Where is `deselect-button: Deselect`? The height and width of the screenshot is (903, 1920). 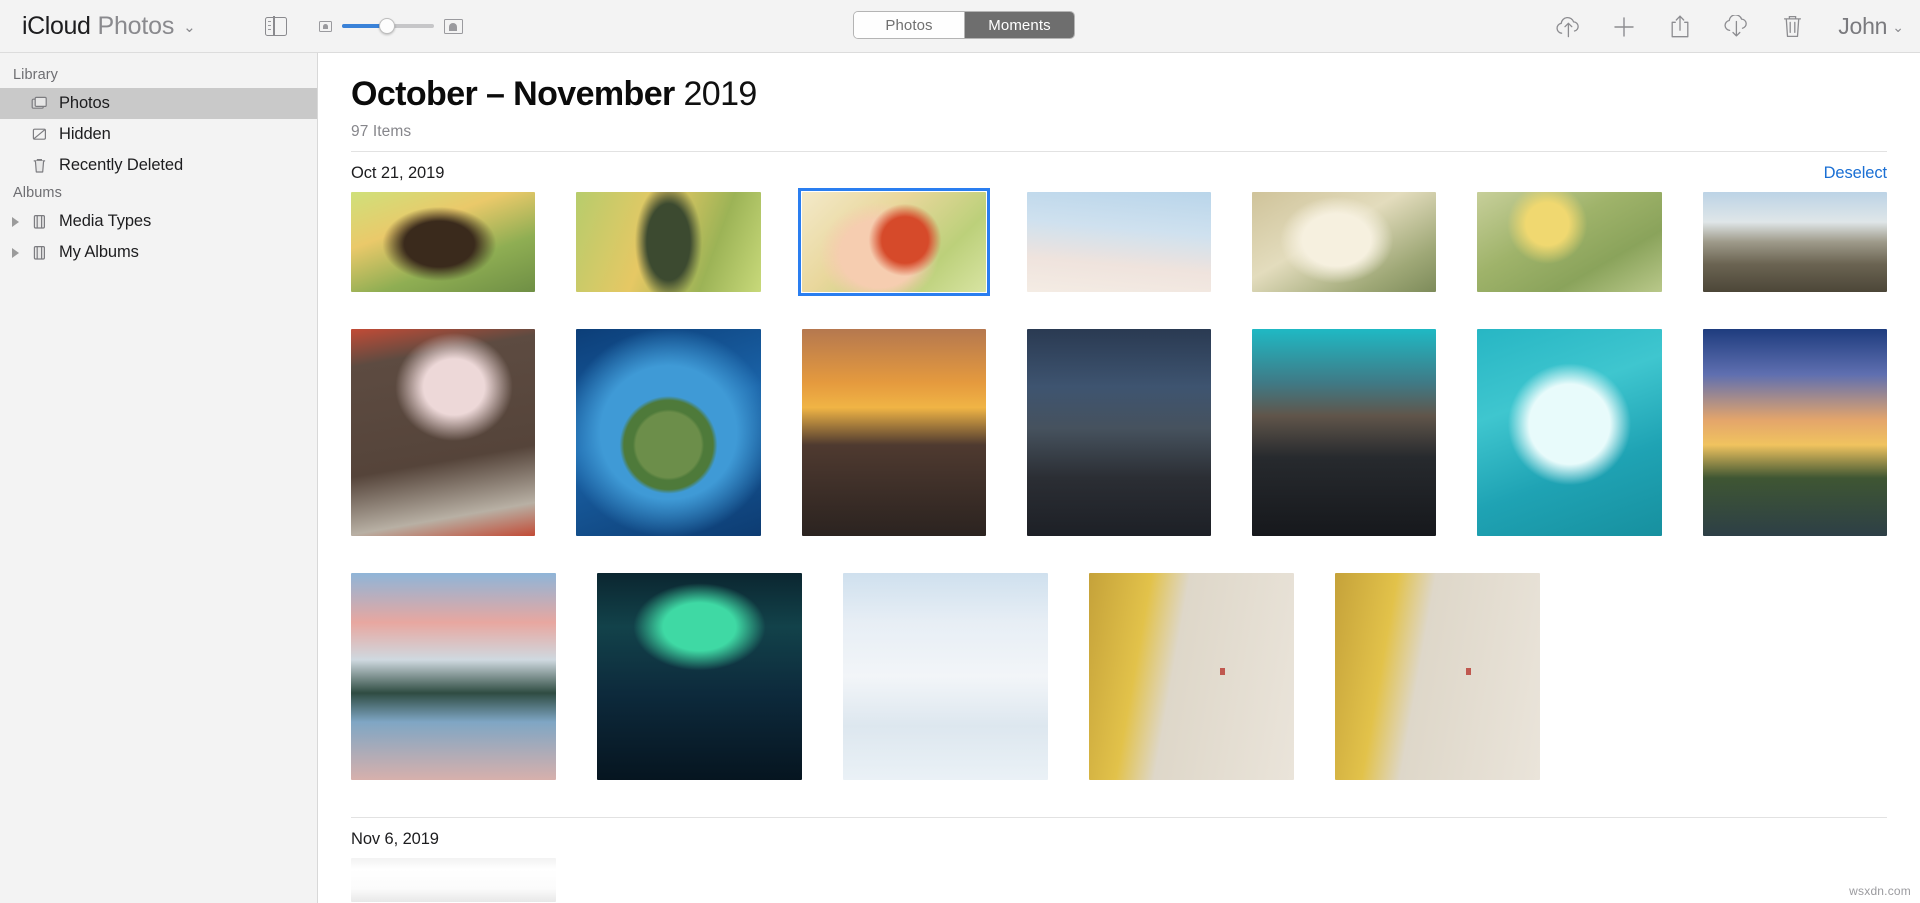 deselect-button: Deselect is located at coordinates (1856, 173).